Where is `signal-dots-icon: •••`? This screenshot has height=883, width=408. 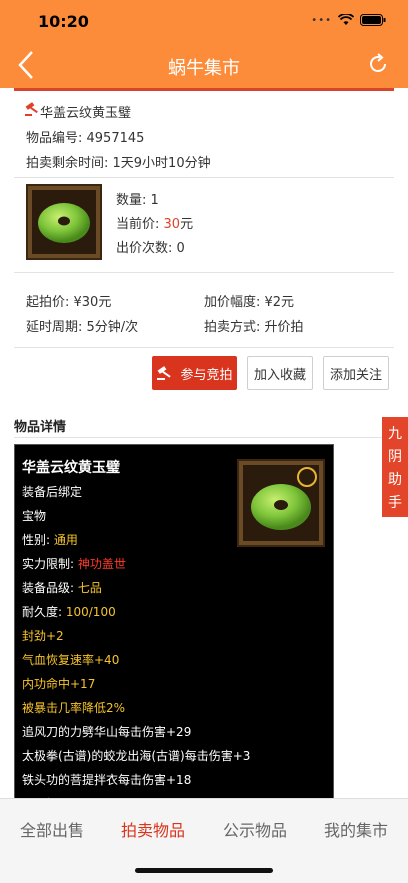
signal-dots-icon: ••• is located at coordinates (321, 20).